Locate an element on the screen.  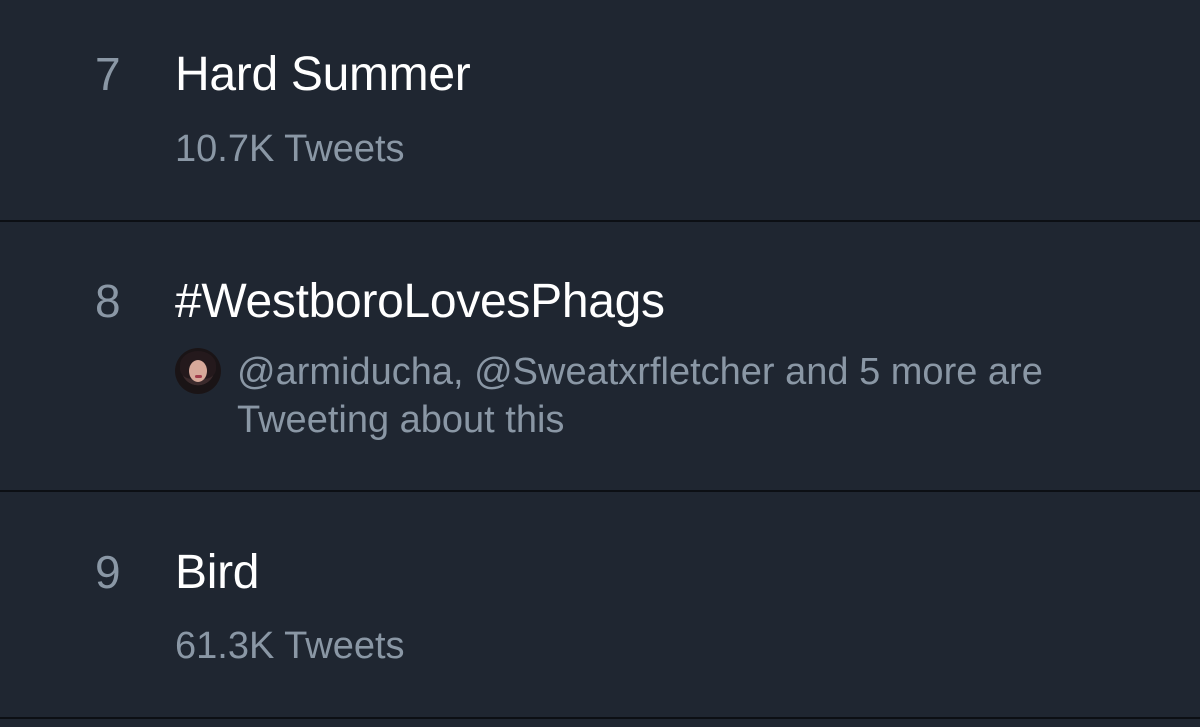
trend-rank: 9 is located at coordinates (108, 572).